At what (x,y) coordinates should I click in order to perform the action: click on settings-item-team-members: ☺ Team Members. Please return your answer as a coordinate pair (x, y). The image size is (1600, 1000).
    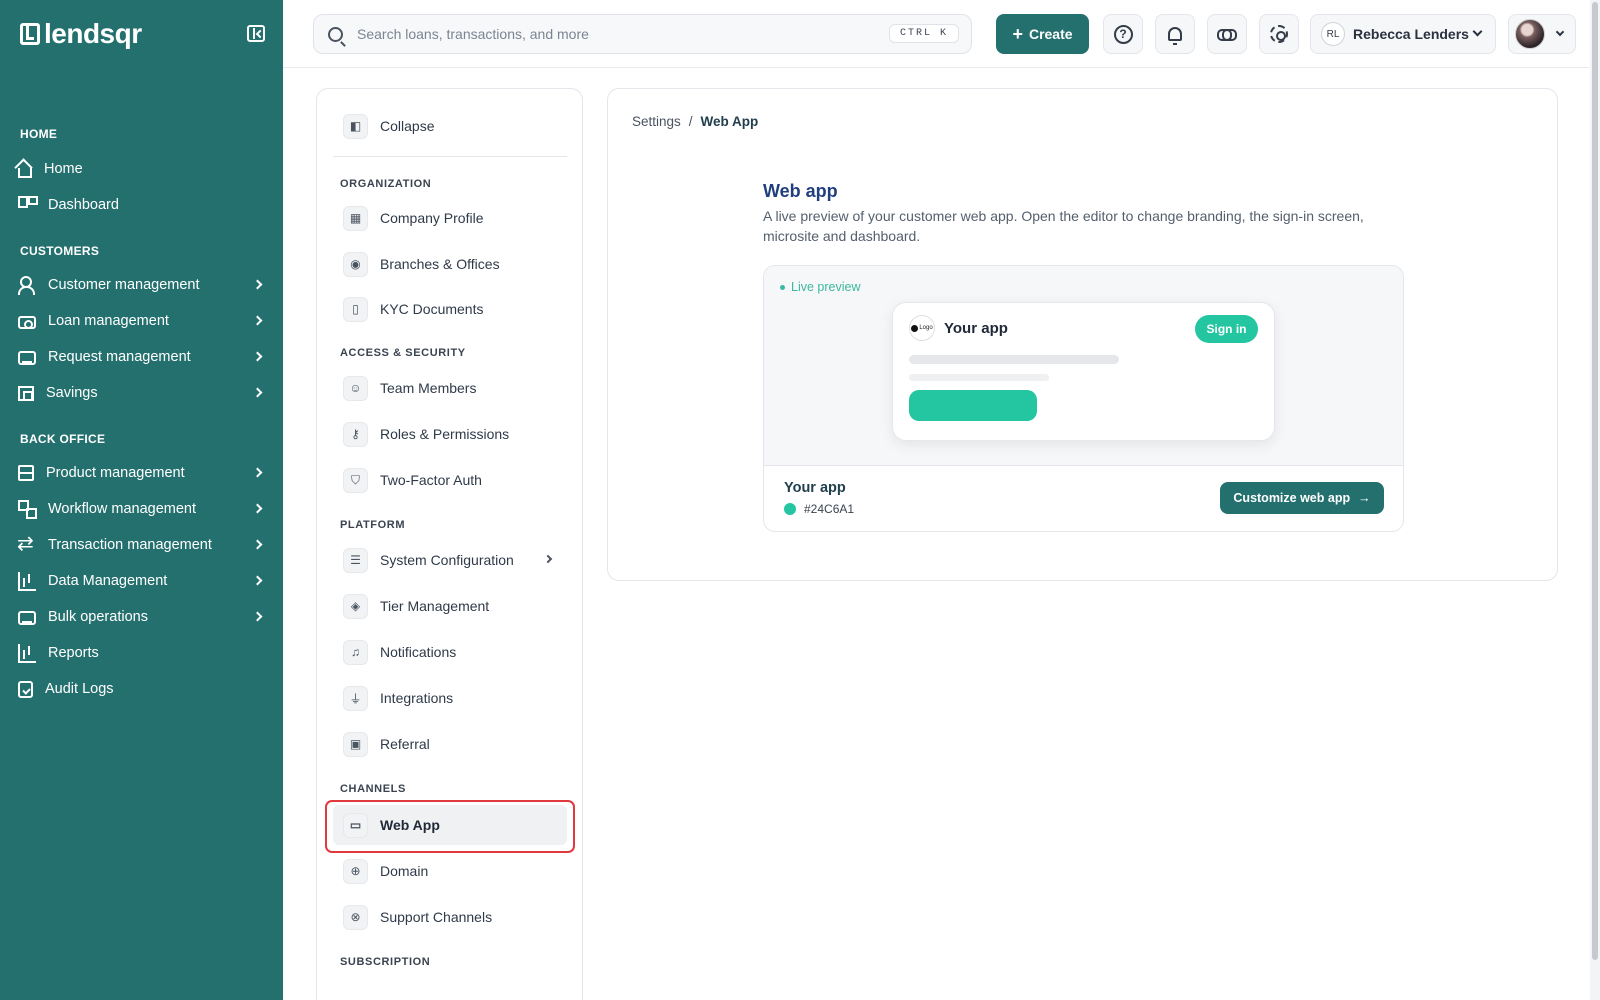
    Looking at the image, I should click on (450, 388).